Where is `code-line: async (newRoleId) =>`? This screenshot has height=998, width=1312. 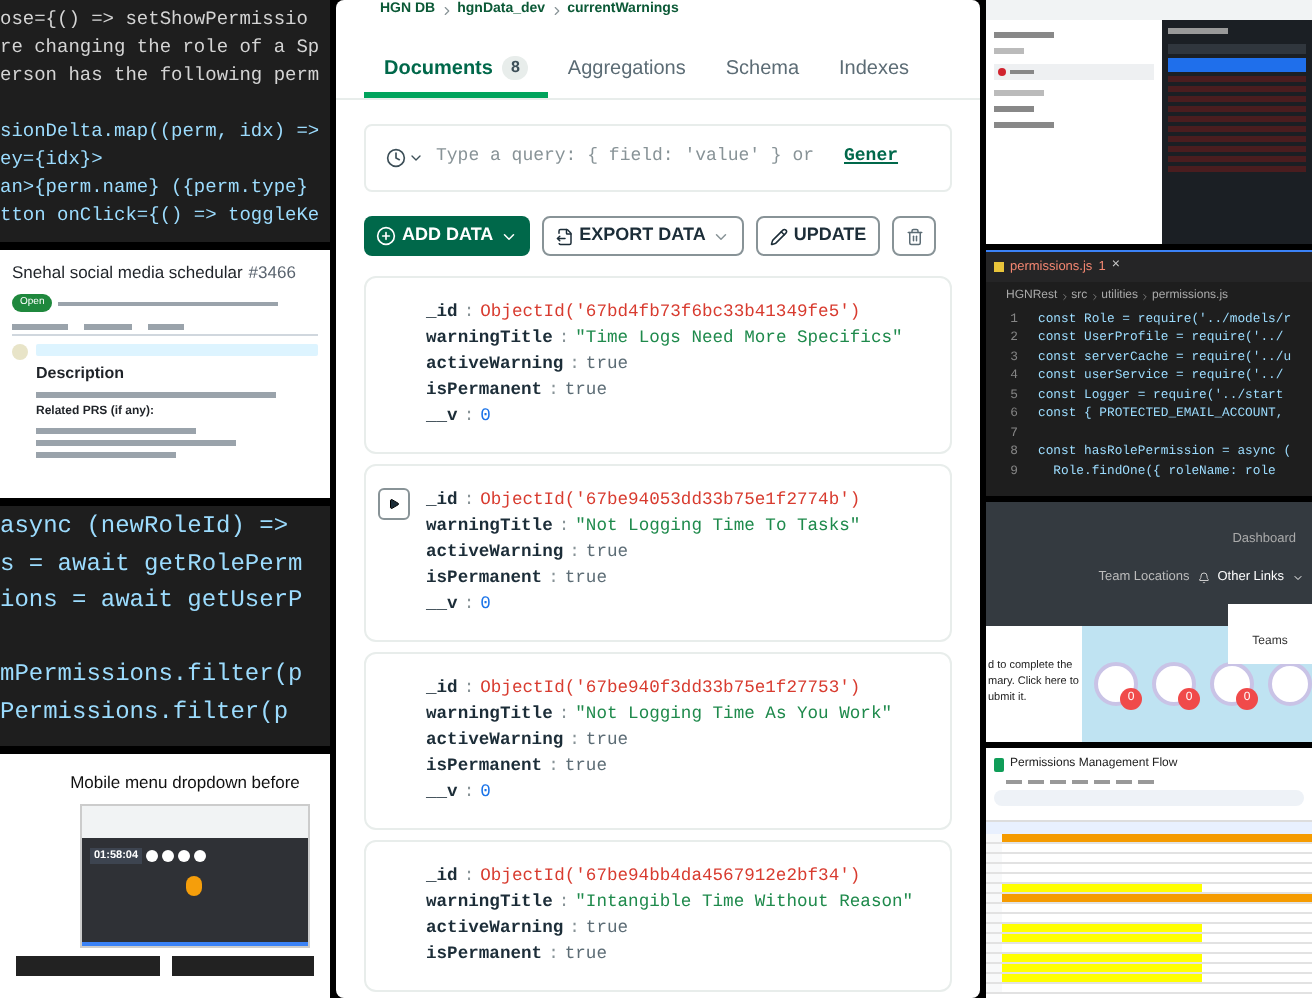 code-line: async (newRoleId) => is located at coordinates (144, 527).